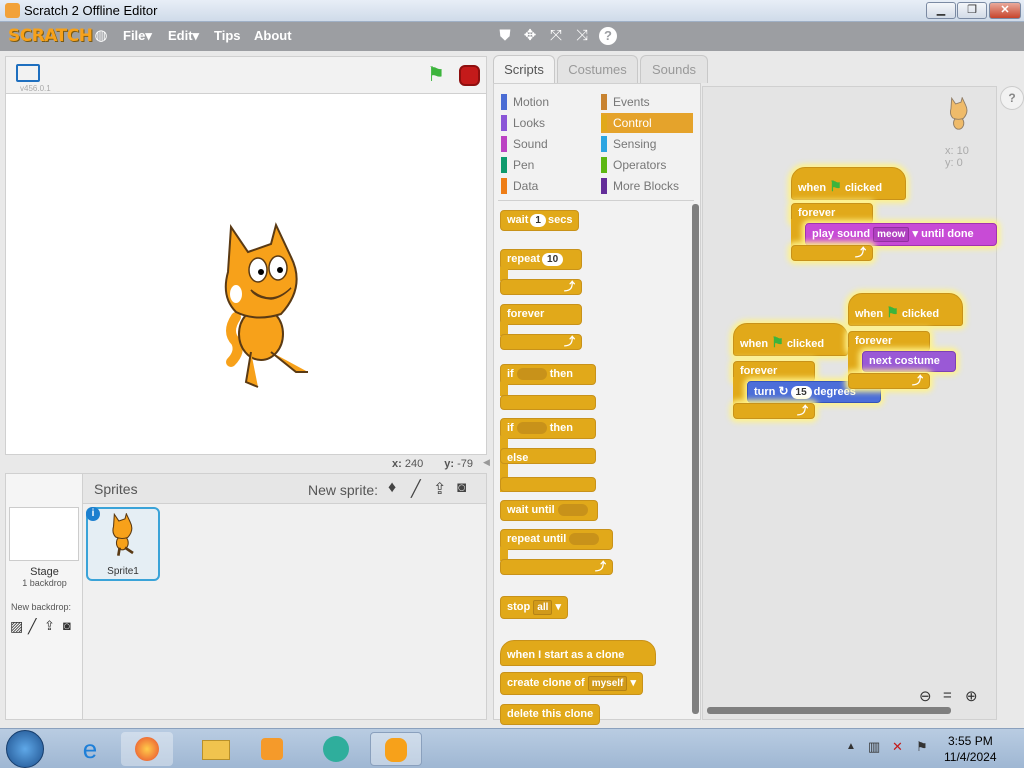 This screenshot has height=768, width=1024. I want to click on palette-scrollbar, so click(695, 459).